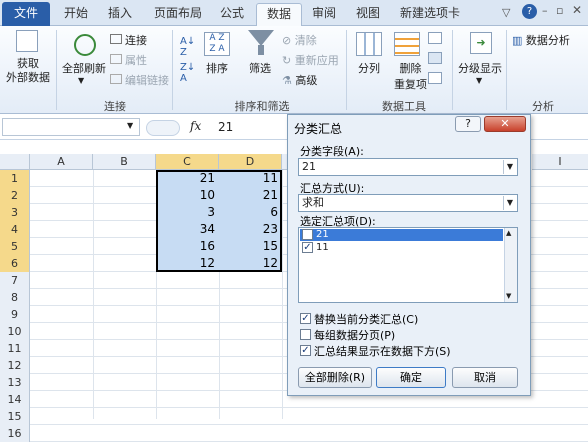 The image size is (588, 442). Describe the element at coordinates (188, 246) in the screenshot. I see `cell: 16` at that location.